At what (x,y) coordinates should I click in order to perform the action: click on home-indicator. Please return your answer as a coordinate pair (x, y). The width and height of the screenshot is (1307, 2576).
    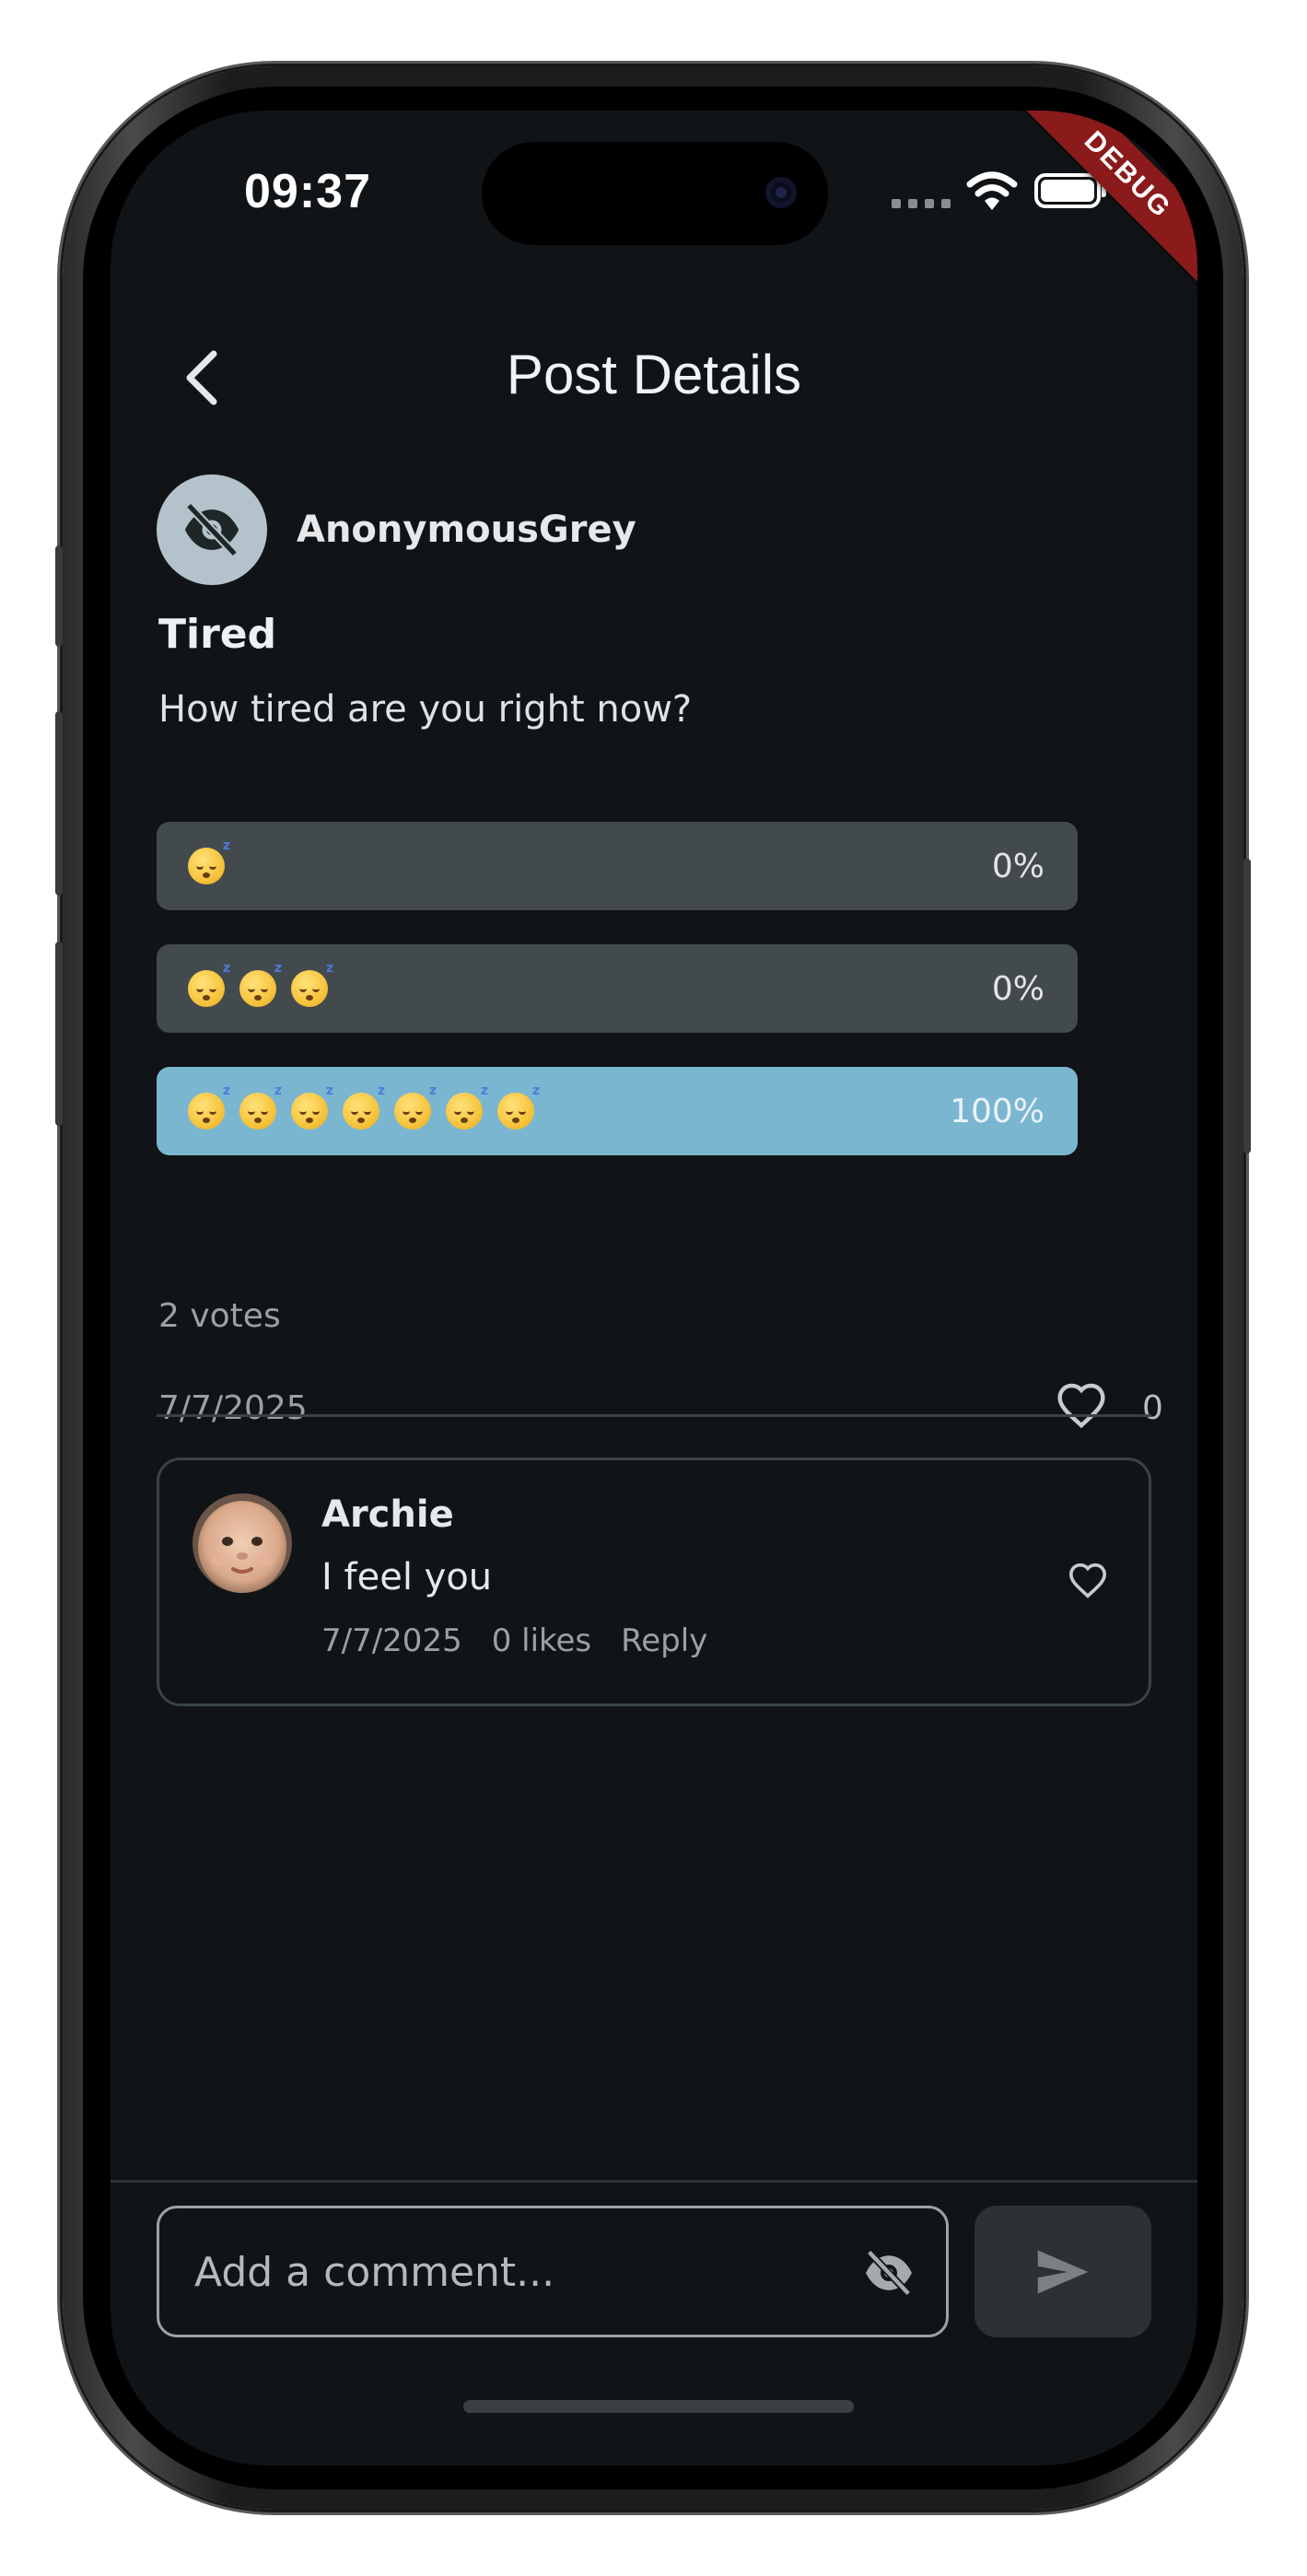
    Looking at the image, I should click on (659, 2406).